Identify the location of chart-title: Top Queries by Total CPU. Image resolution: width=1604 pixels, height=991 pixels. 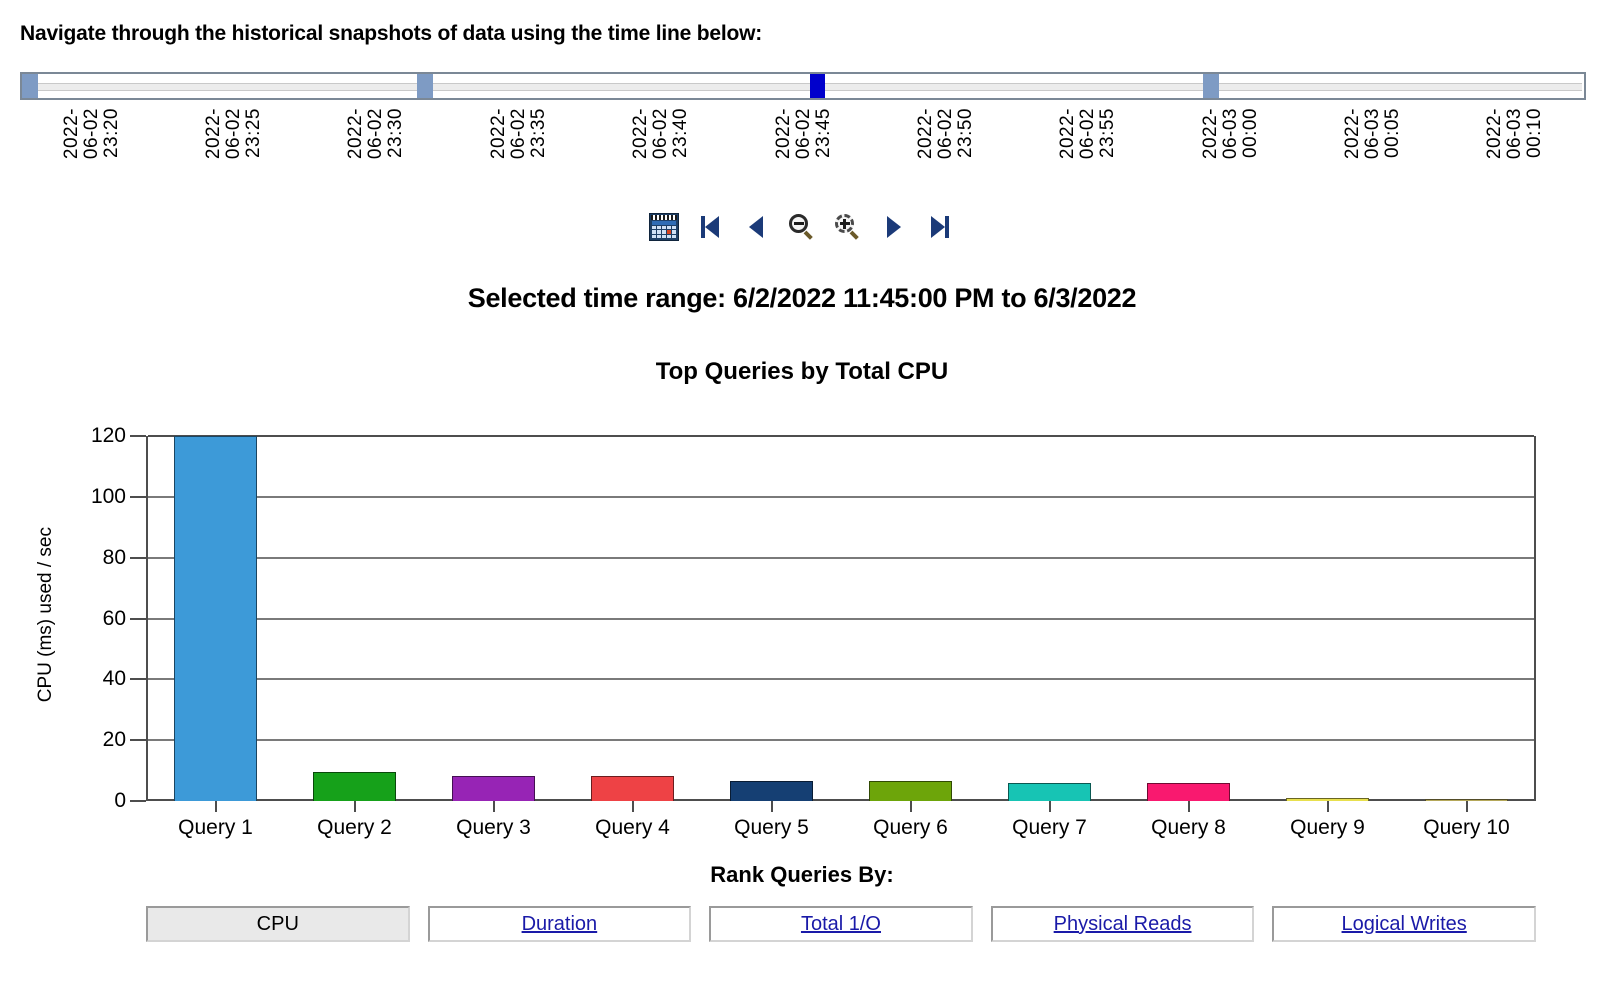
(802, 371).